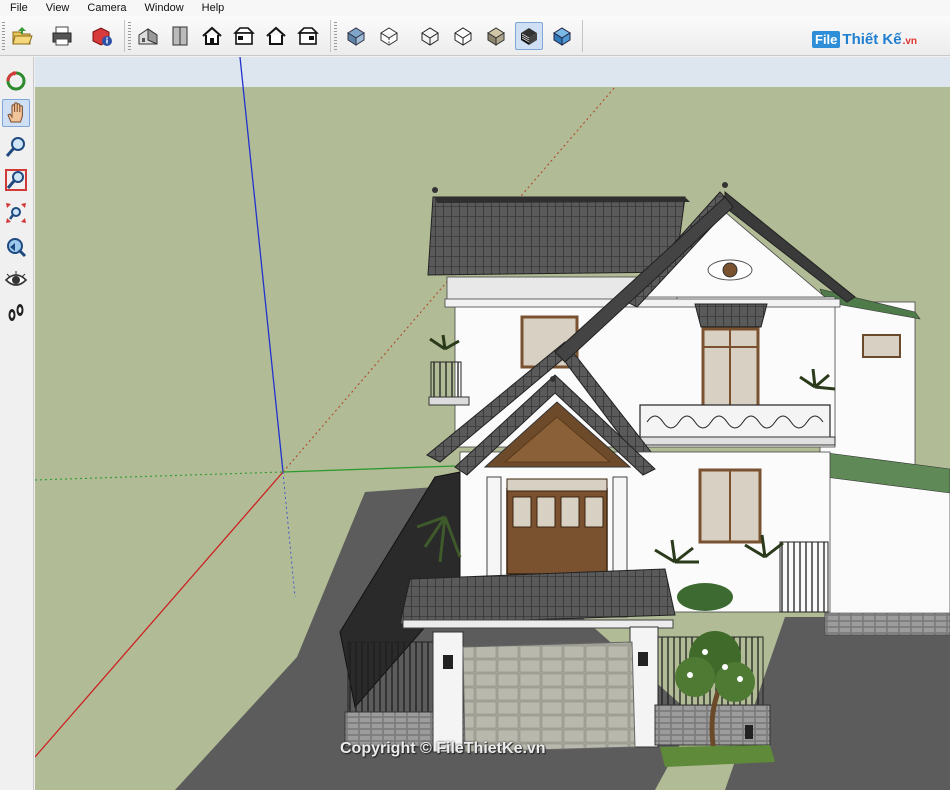  What do you see at coordinates (492, 72) in the screenshot?
I see `sky` at bounding box center [492, 72].